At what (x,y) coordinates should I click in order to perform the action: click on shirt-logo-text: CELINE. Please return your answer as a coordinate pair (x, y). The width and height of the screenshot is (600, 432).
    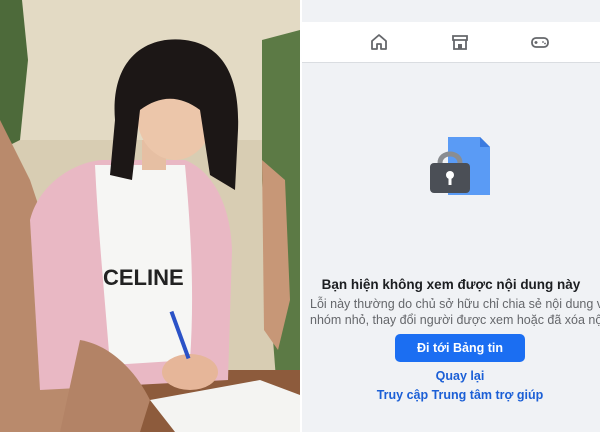
    Looking at the image, I should click on (143, 277).